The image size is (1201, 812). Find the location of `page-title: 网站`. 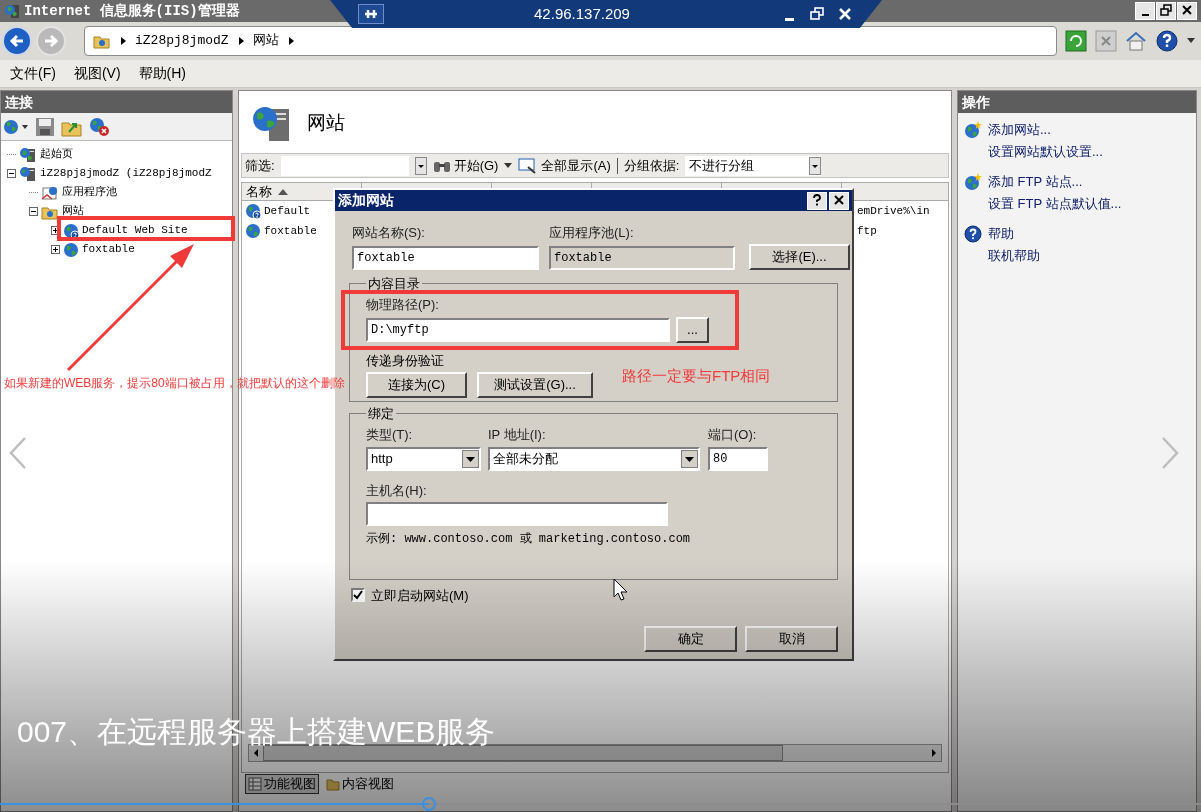

page-title: 网站 is located at coordinates (326, 122).